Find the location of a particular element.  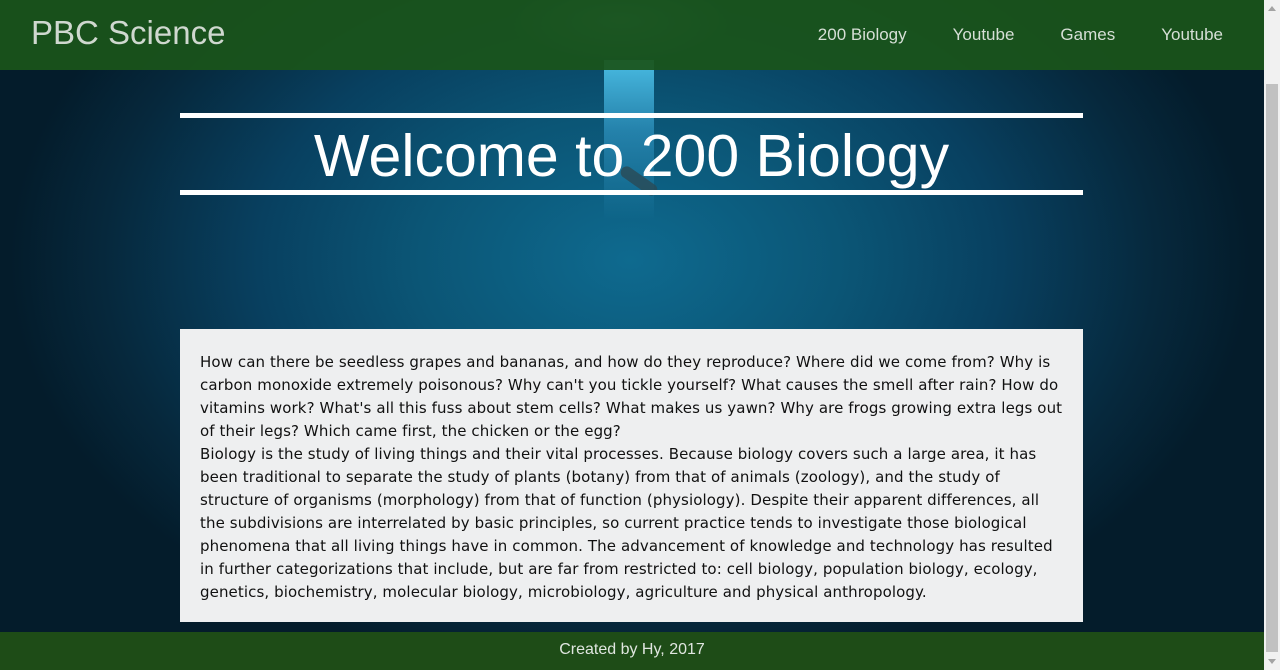

scroll-up-arrow-icon is located at coordinates (1272, 8).